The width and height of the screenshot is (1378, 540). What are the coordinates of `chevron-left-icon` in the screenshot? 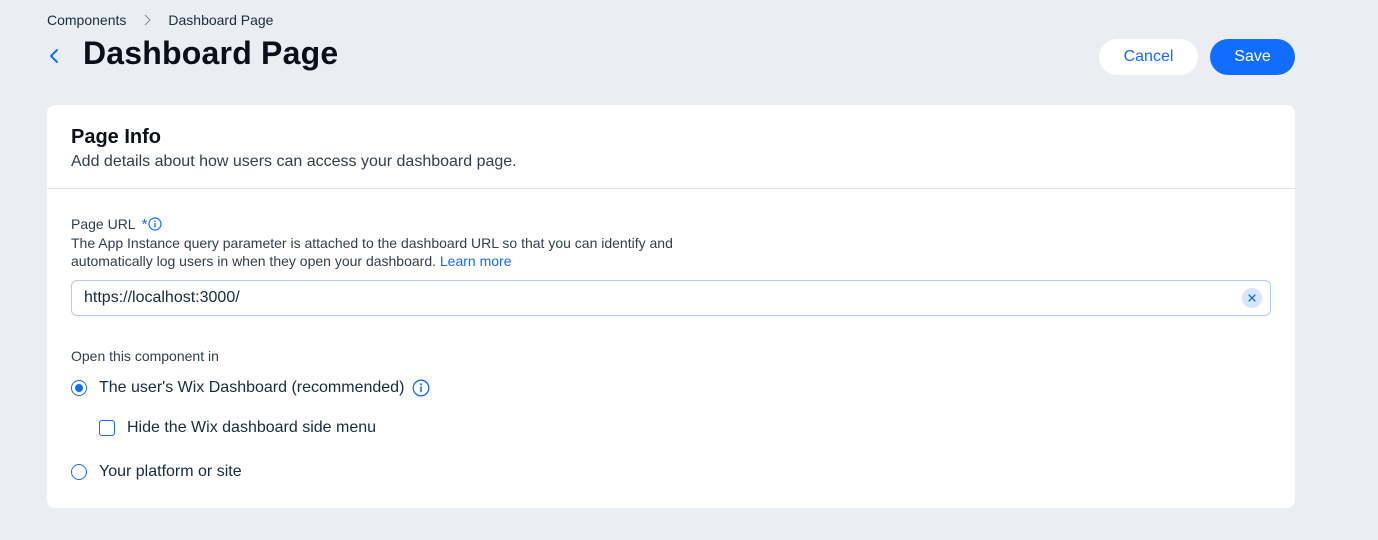 It's located at (54, 58).